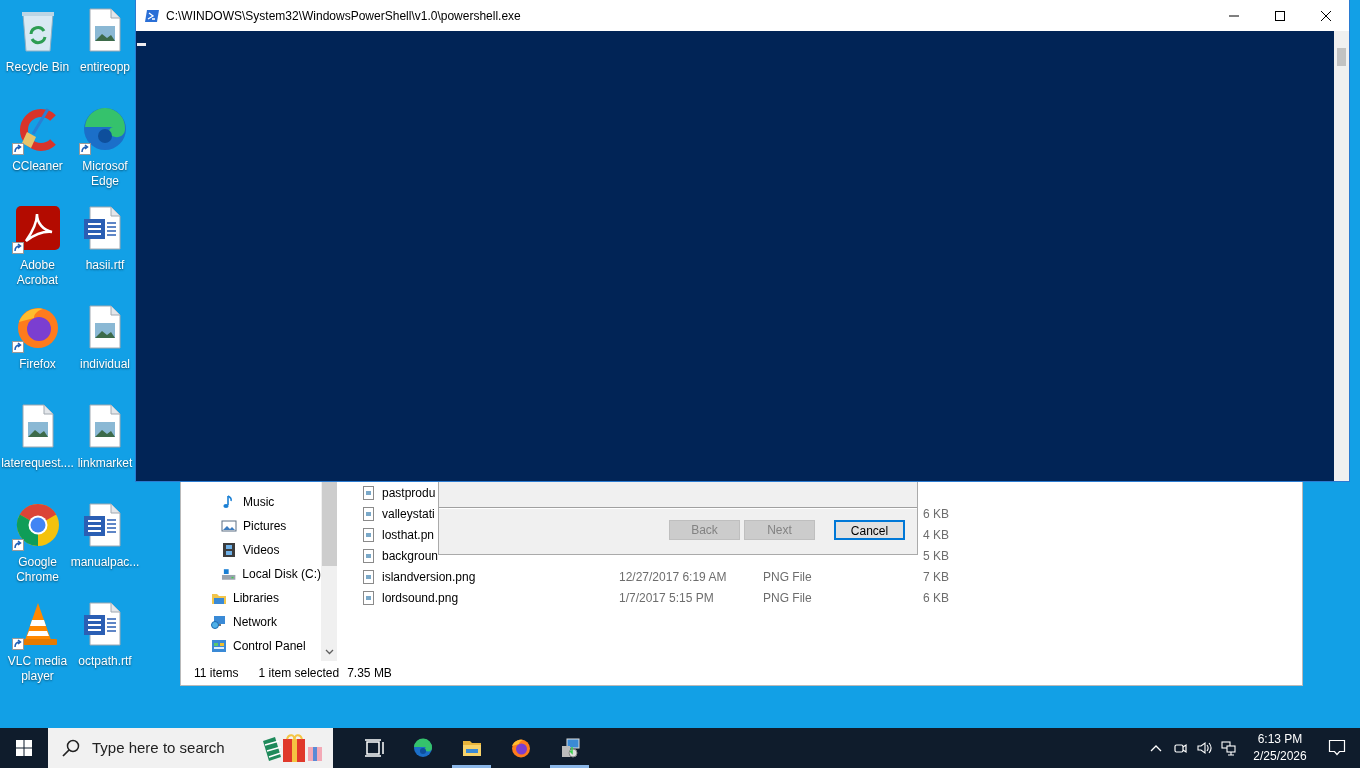 The height and width of the screenshot is (768, 1360). What do you see at coordinates (408, 513) in the screenshot?
I see `file-name: valleystati` at bounding box center [408, 513].